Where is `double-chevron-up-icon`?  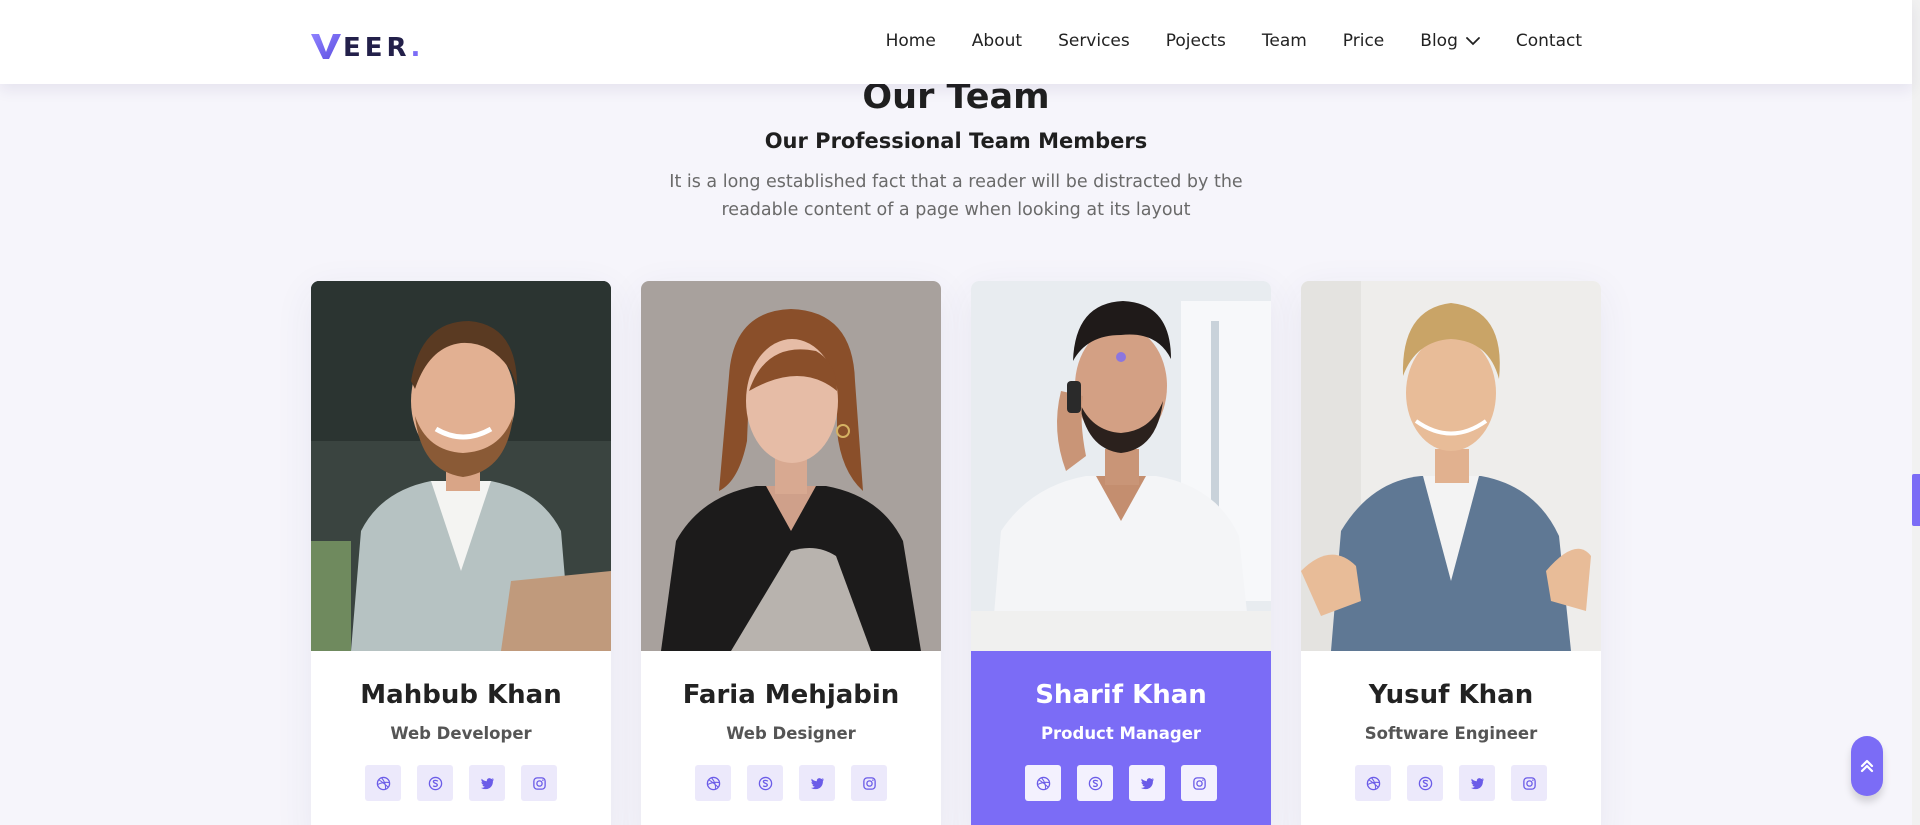 double-chevron-up-icon is located at coordinates (1867, 766).